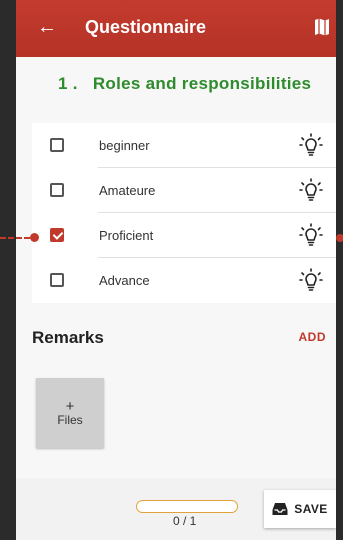 This screenshot has height=540, width=343. What do you see at coordinates (339, 270) in the screenshot?
I see `right-edge` at bounding box center [339, 270].